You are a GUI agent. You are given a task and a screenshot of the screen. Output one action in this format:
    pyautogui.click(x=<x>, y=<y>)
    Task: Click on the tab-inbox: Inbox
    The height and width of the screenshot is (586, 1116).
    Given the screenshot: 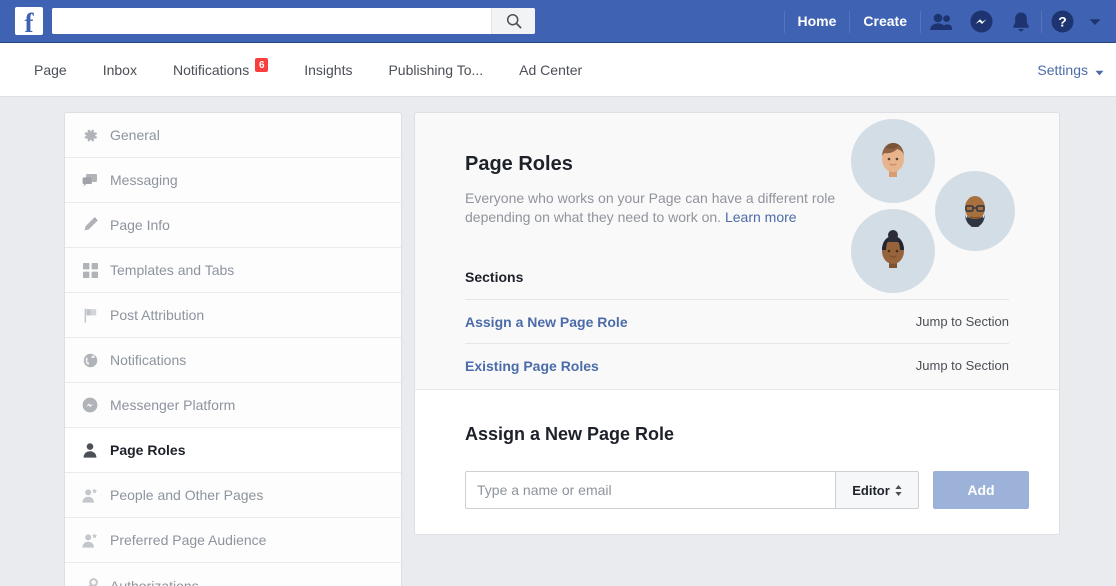 What is the action you would take?
    pyautogui.click(x=120, y=69)
    